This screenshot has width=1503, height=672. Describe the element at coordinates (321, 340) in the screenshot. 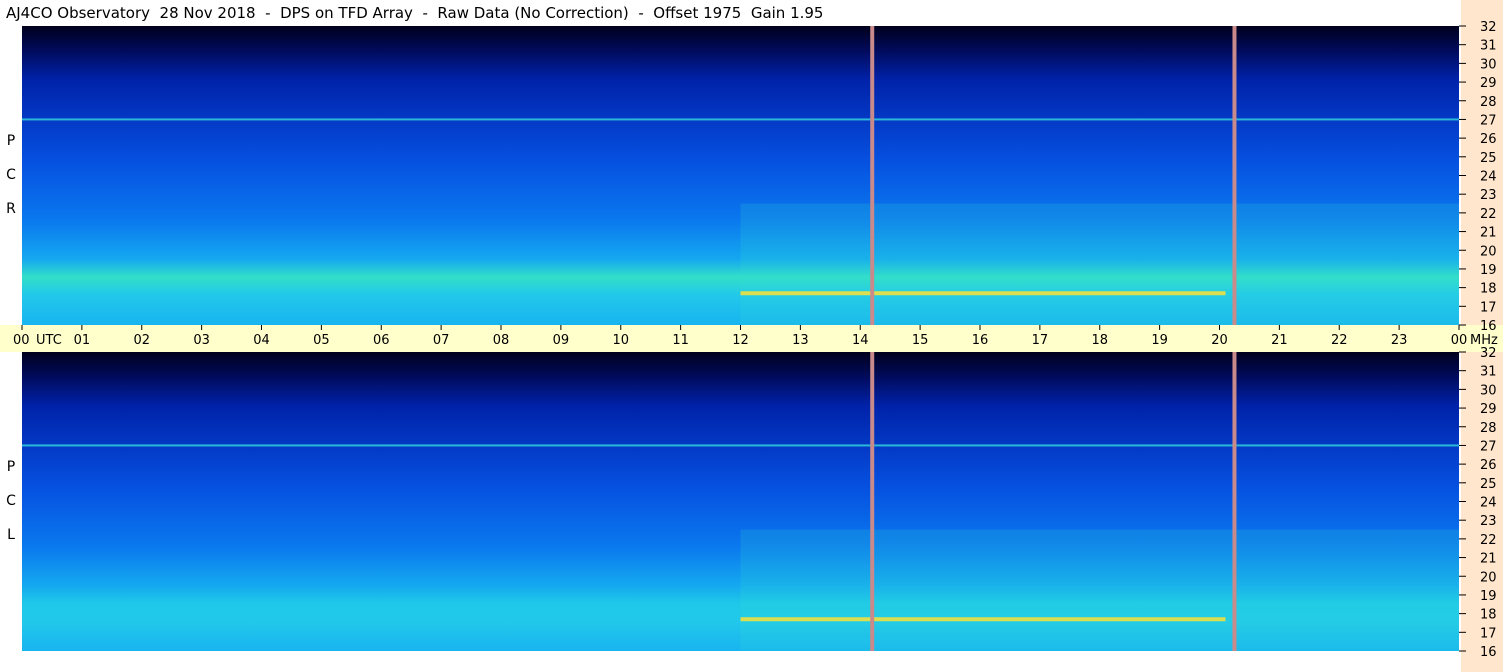

I see `time-tick-label: 05` at that location.